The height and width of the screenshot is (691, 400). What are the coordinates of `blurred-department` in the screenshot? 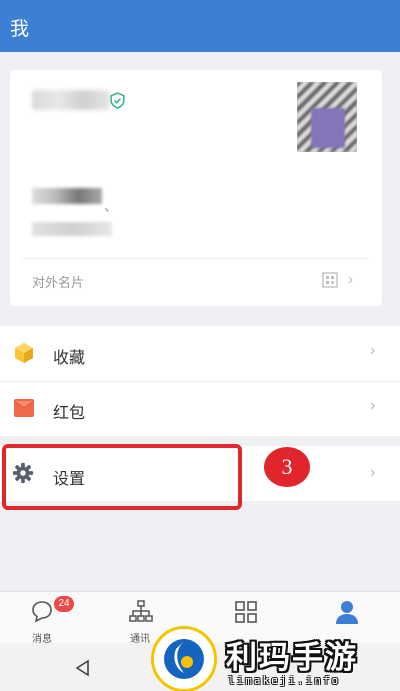 It's located at (72, 229).